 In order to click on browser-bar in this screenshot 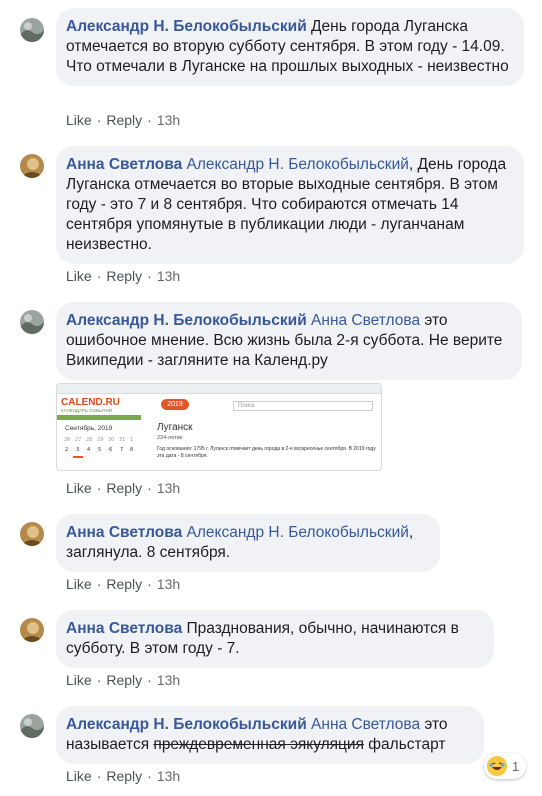, I will do `click(219, 389)`.